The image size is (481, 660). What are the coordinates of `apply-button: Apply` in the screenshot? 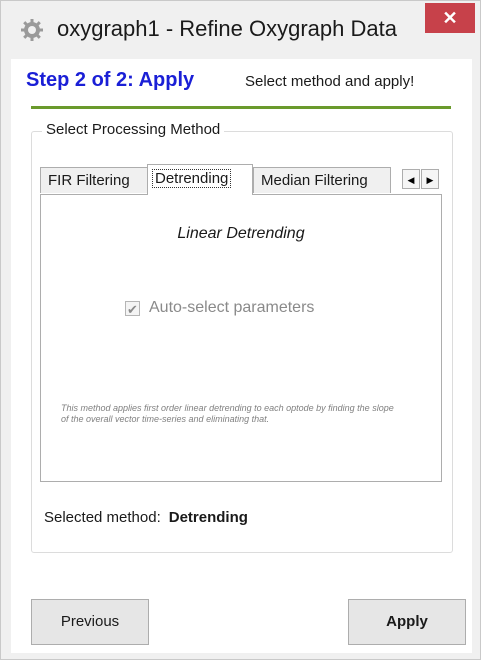 It's located at (407, 622).